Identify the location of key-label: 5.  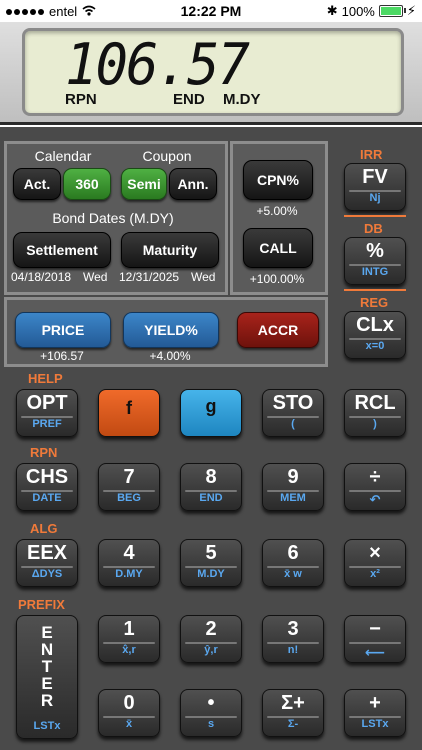
(211, 553).